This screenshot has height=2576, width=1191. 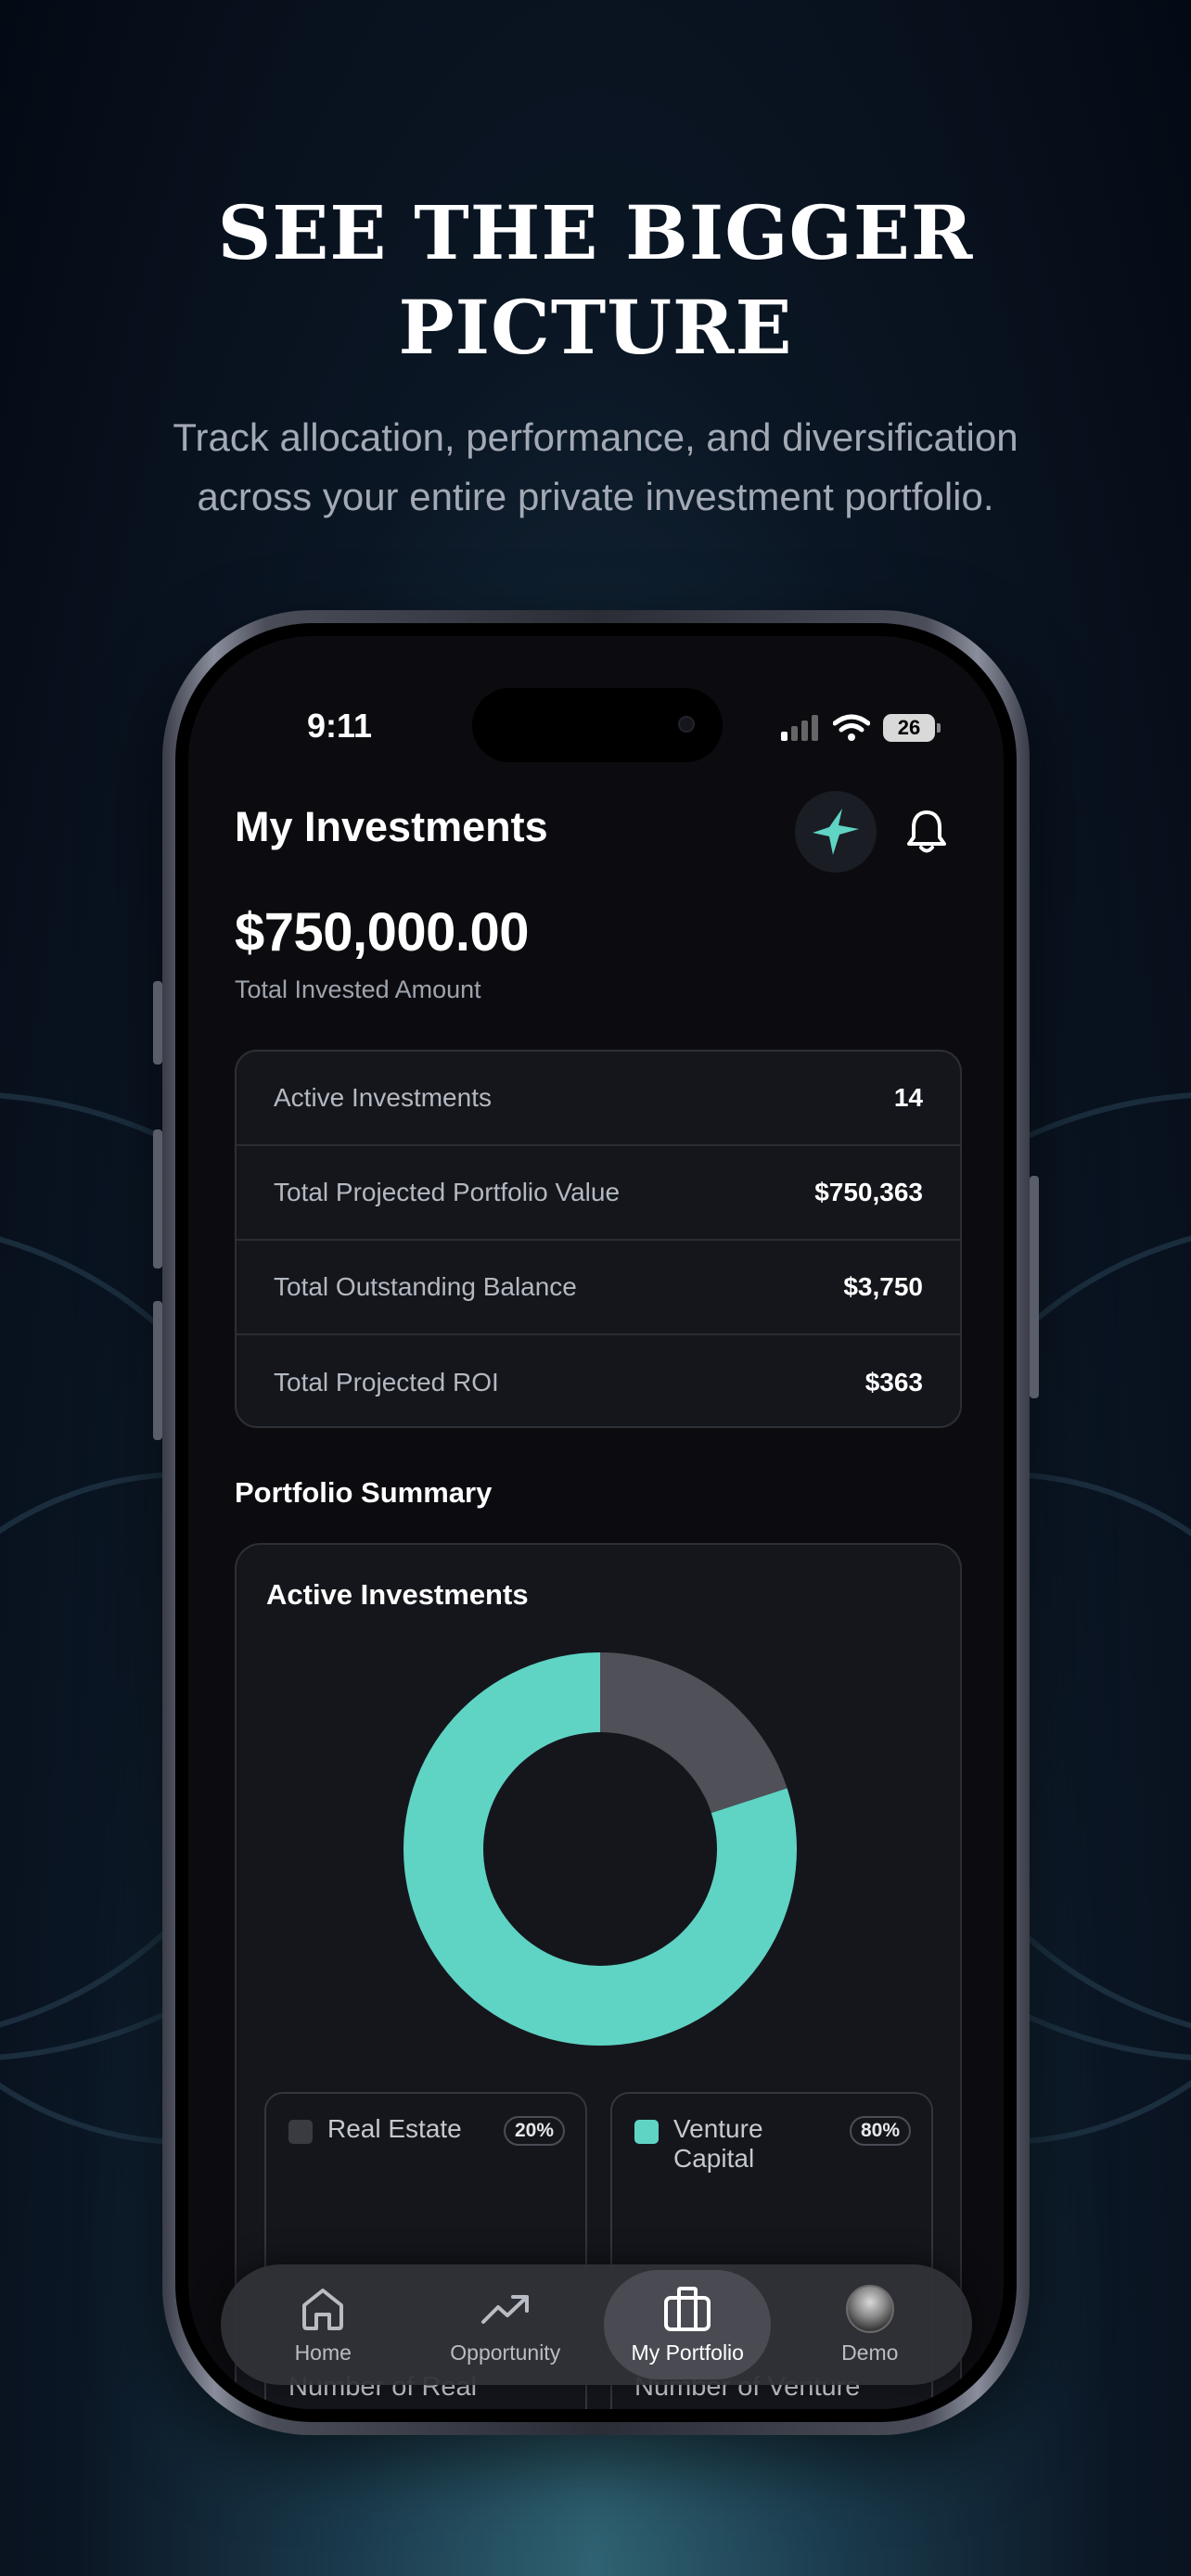 I want to click on tab-label: Opportunity, so click(x=505, y=2352).